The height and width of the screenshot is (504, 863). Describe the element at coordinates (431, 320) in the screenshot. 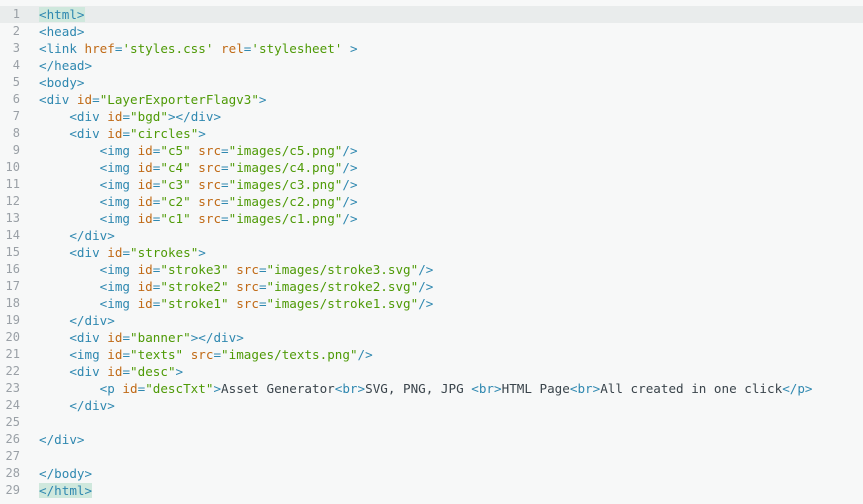

I see `code-line: 19 </div>` at that location.